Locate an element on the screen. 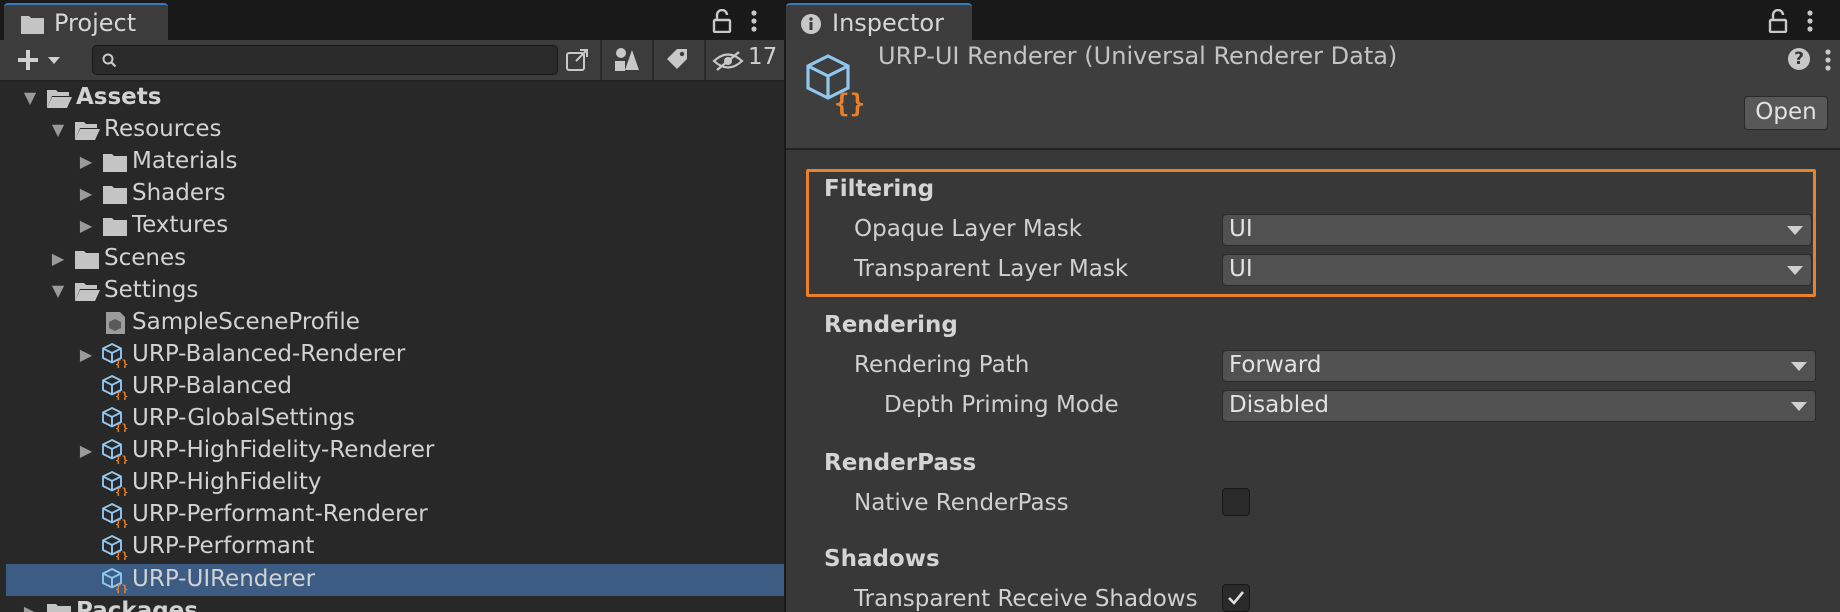  native-renderpass-checkbox is located at coordinates (1236, 502).